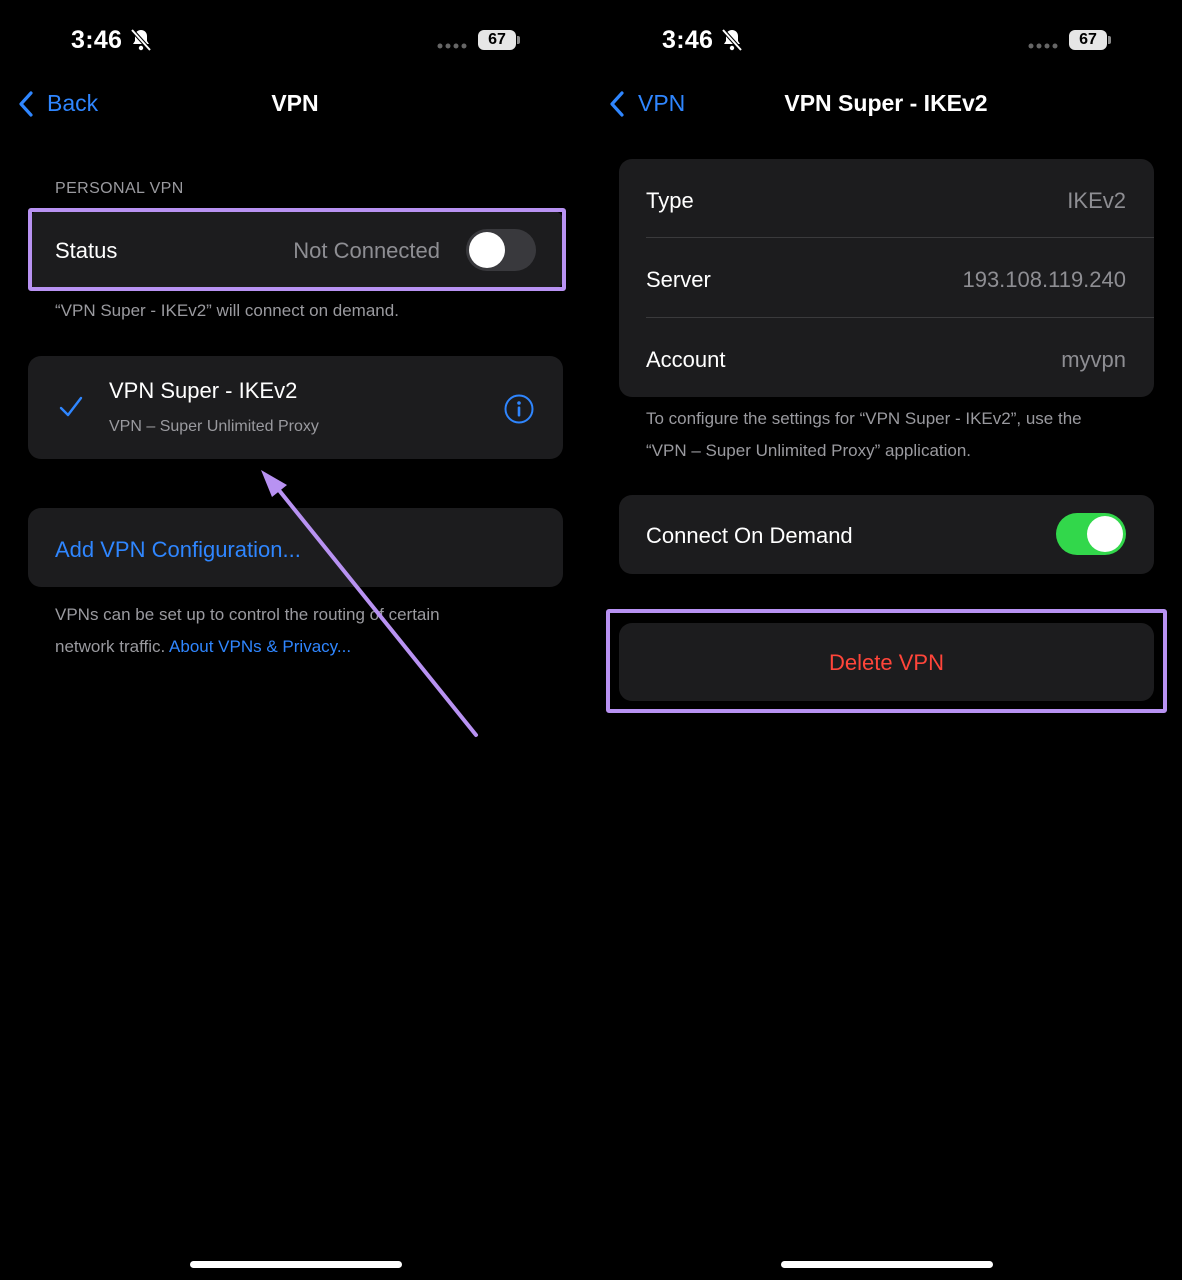  What do you see at coordinates (214, 426) in the screenshot?
I see `vpn-config-provider: VPN – Super Unlimited Proxy` at bounding box center [214, 426].